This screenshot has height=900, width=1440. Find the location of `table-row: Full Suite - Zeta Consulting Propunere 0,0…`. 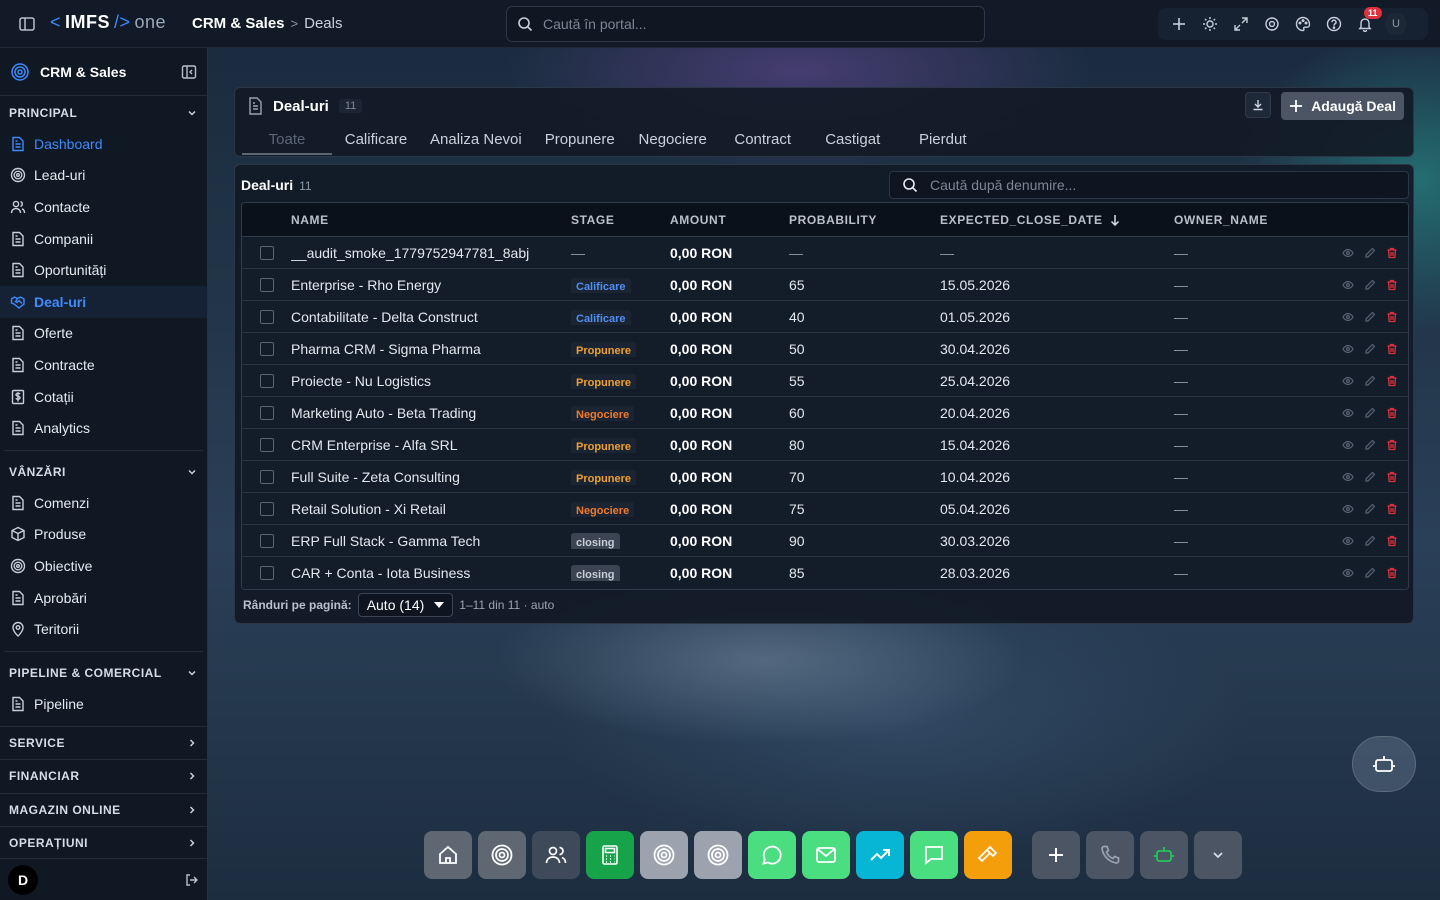

table-row: Full Suite - Zeta Consulting Propunere 0,0… is located at coordinates (825, 477).